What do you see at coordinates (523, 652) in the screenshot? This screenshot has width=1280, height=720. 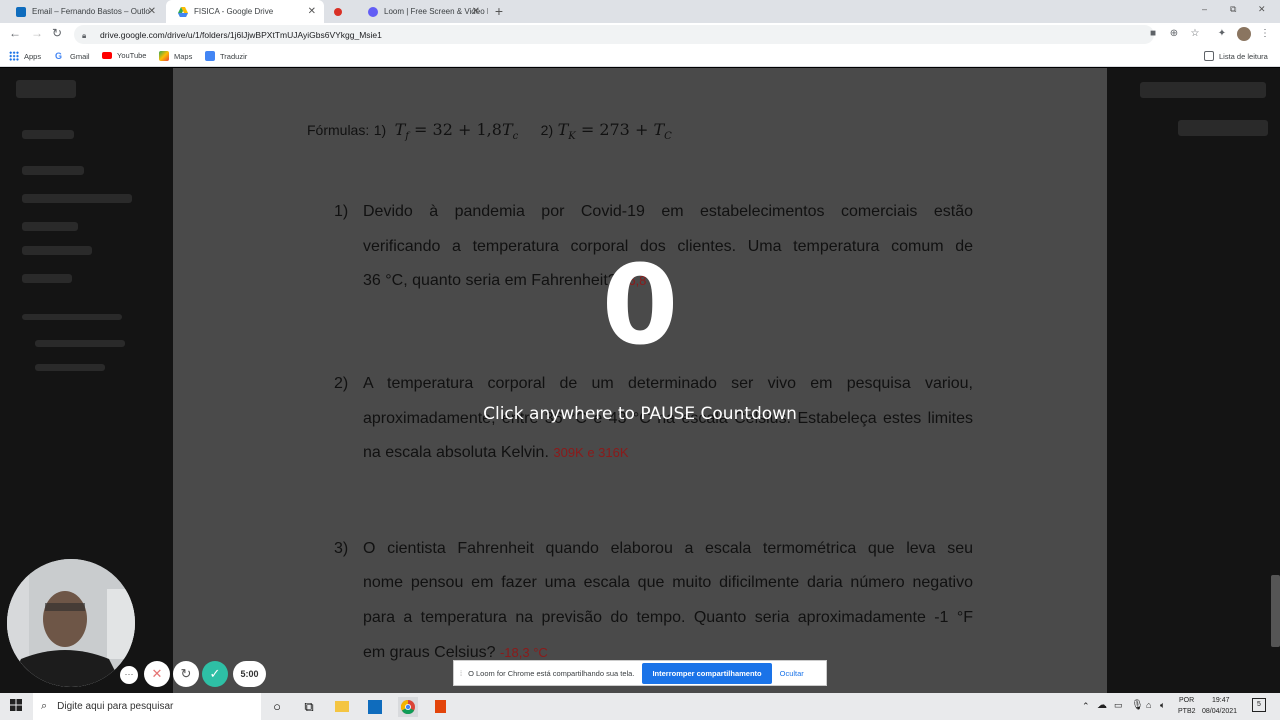 I see `question-3-answer: -18,3 °C` at bounding box center [523, 652].